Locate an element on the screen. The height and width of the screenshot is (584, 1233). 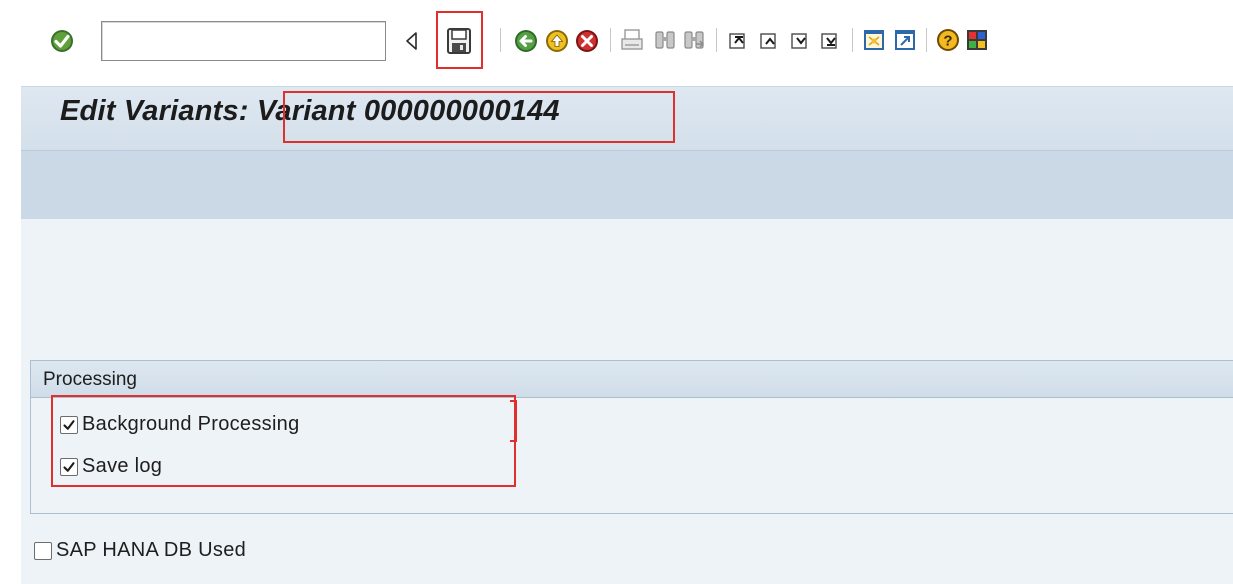
exit-icon is located at coordinates (557, 43).